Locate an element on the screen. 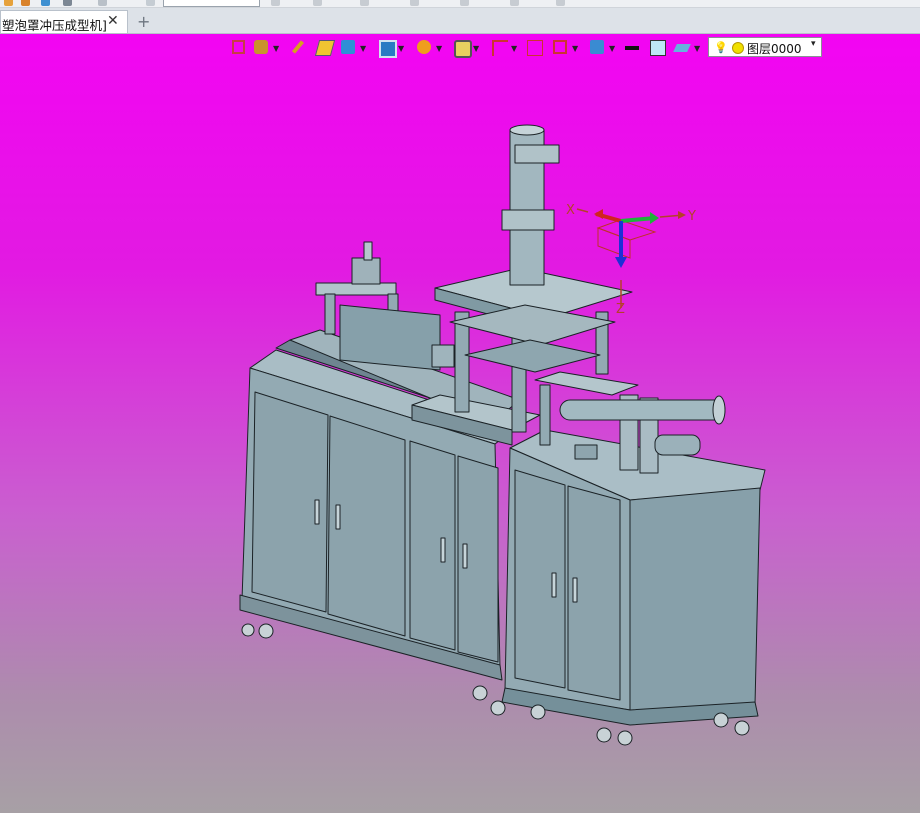  press-die is located at coordinates (532, 356).